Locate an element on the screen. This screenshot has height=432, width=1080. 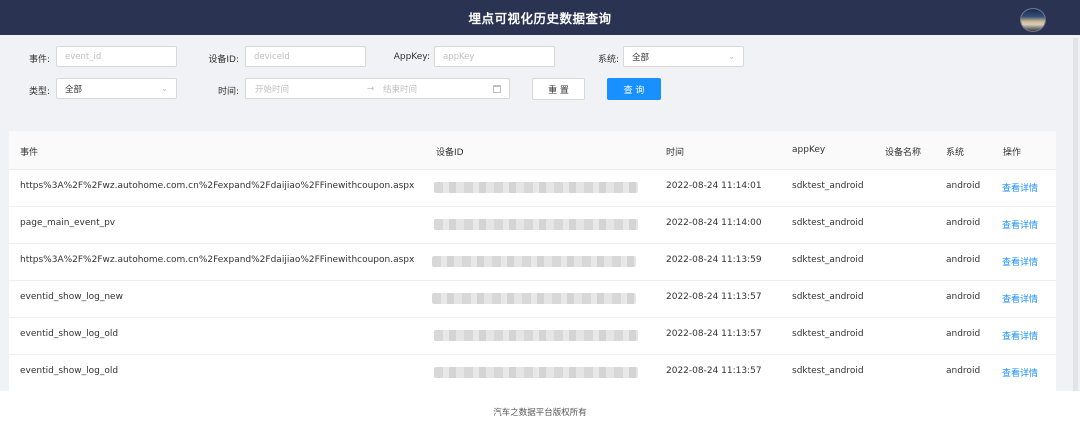
app-header: 埋点可视化历史数据查询 is located at coordinates (540, 17).